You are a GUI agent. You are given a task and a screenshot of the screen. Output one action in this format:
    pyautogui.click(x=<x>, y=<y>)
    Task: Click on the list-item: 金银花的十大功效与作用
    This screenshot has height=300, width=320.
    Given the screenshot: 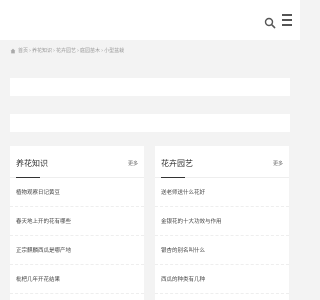 What is the action you would take?
    pyautogui.click(x=222, y=221)
    